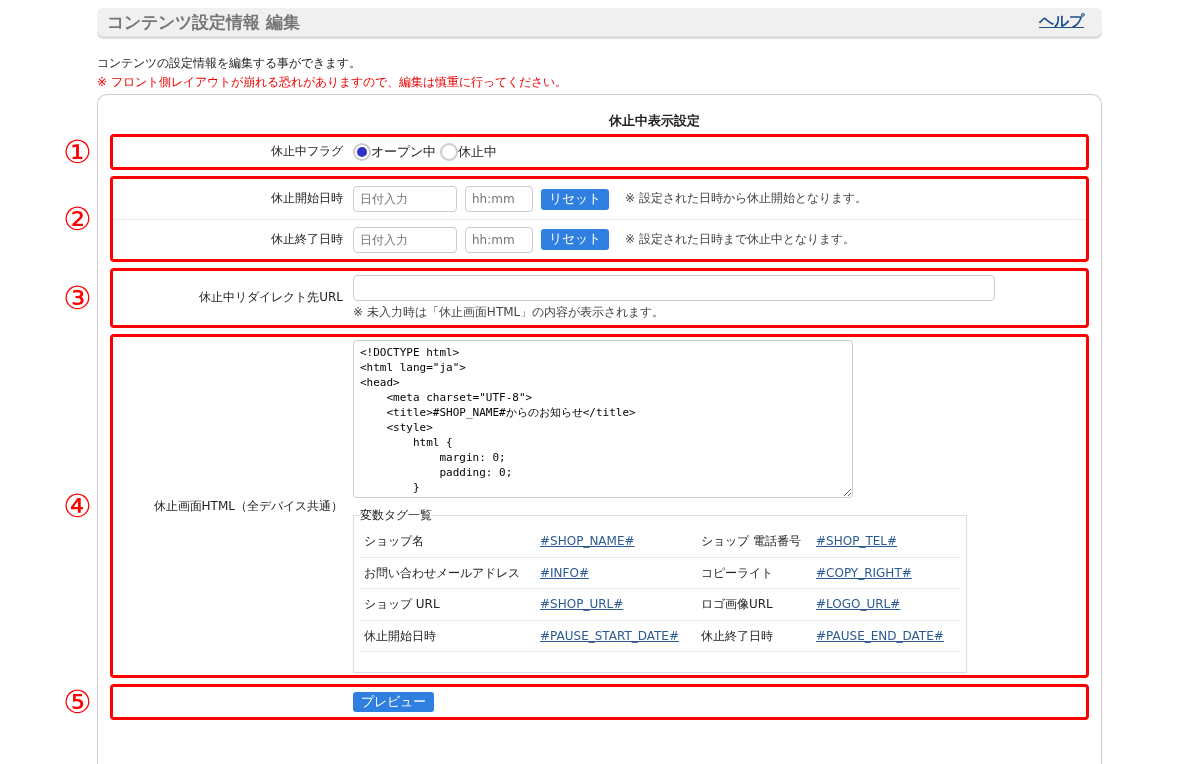 The height and width of the screenshot is (764, 1200). What do you see at coordinates (509, 313) in the screenshot?
I see `hint-text: ※ 未入力時は「休止画面HTML」の内容が表示されます。` at bounding box center [509, 313].